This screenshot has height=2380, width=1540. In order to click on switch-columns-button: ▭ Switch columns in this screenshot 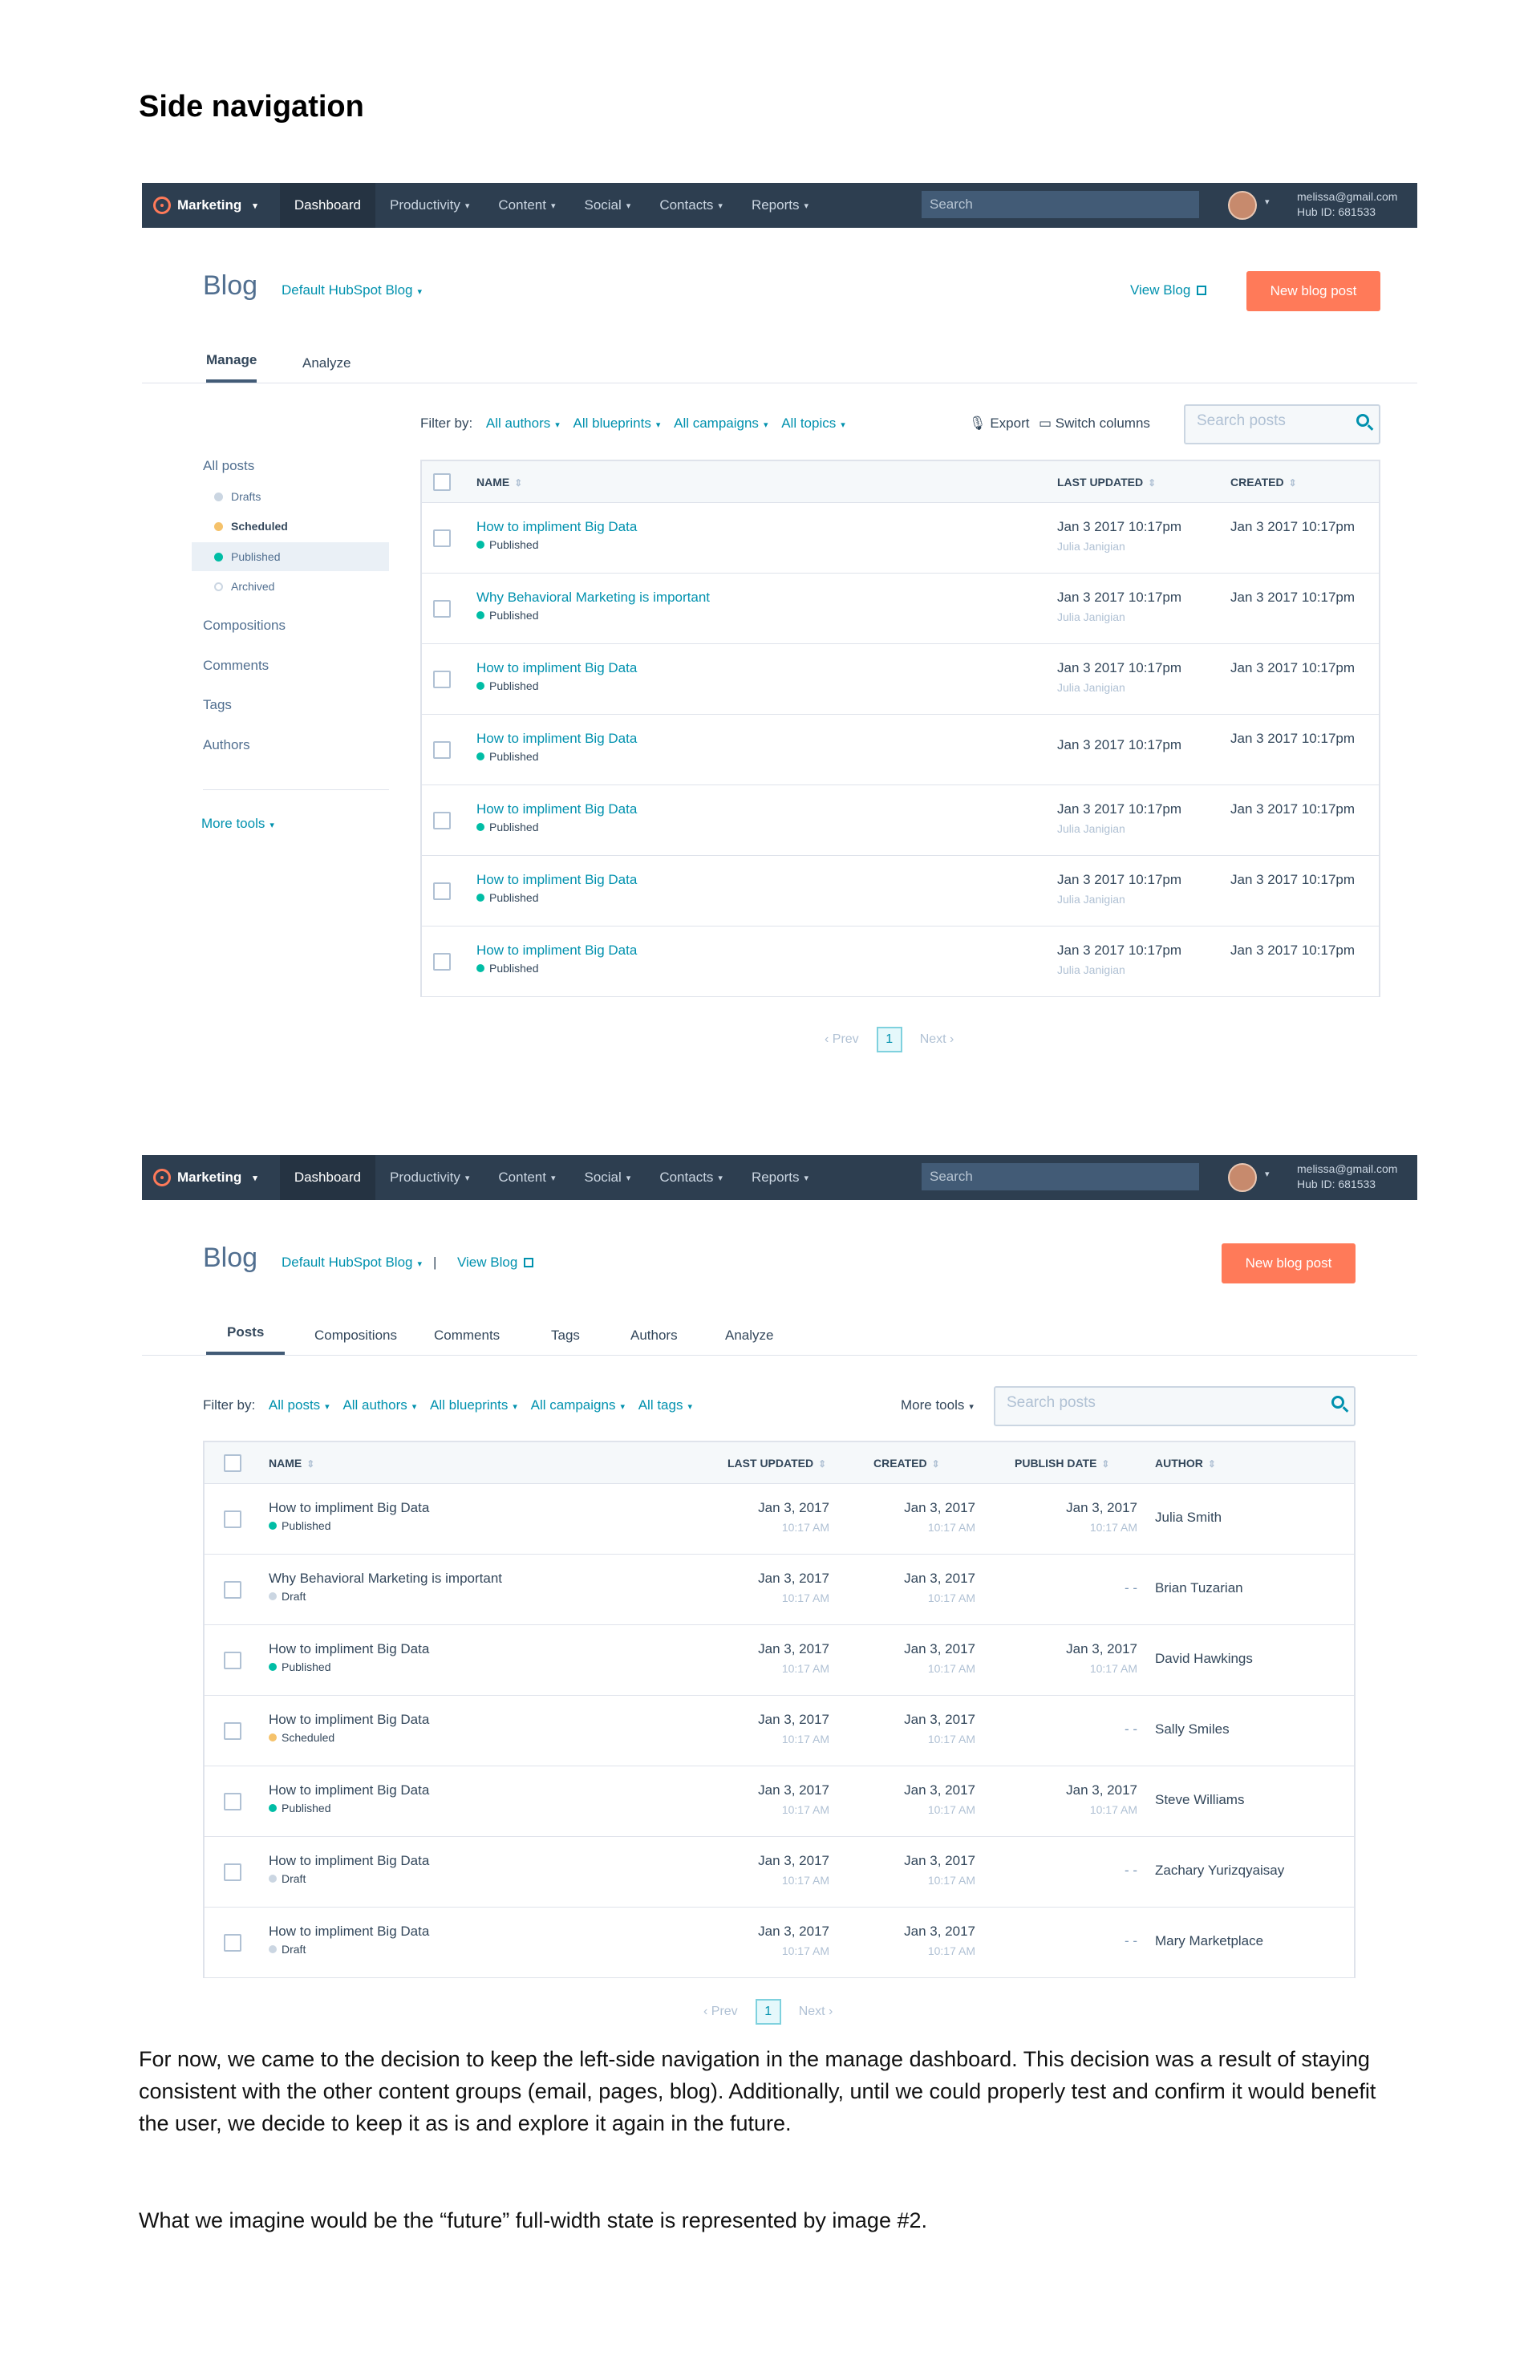, I will do `click(1094, 424)`.